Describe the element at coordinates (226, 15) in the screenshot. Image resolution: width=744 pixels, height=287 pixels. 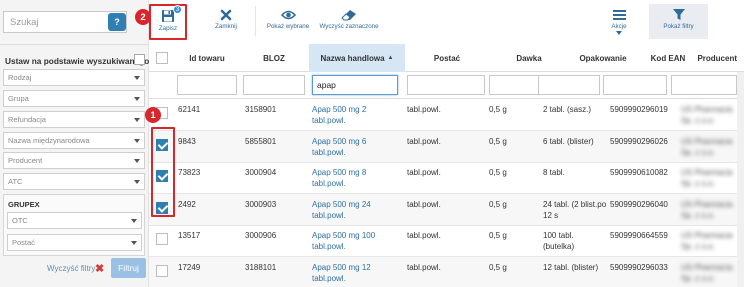
I see `close-icon` at that location.